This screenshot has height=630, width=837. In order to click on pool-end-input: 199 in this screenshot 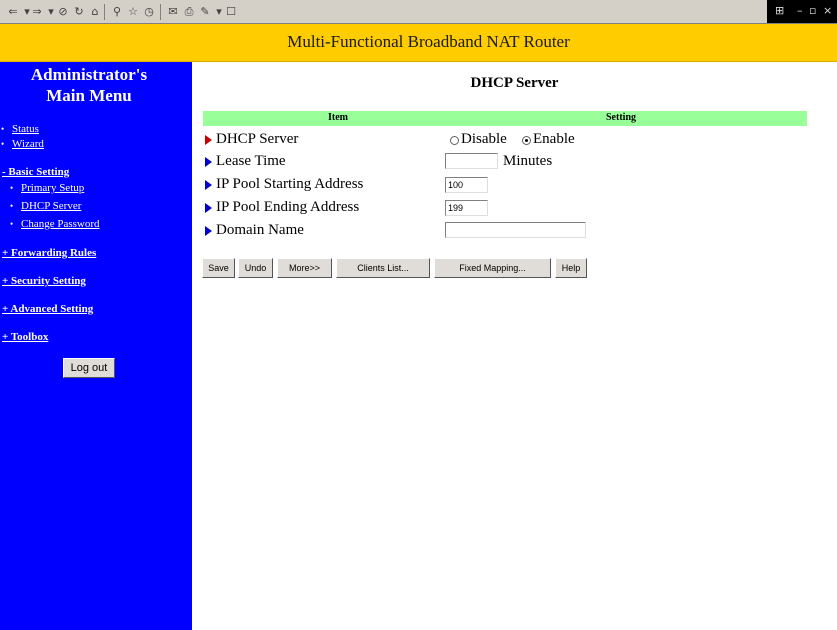, I will do `click(466, 208)`.